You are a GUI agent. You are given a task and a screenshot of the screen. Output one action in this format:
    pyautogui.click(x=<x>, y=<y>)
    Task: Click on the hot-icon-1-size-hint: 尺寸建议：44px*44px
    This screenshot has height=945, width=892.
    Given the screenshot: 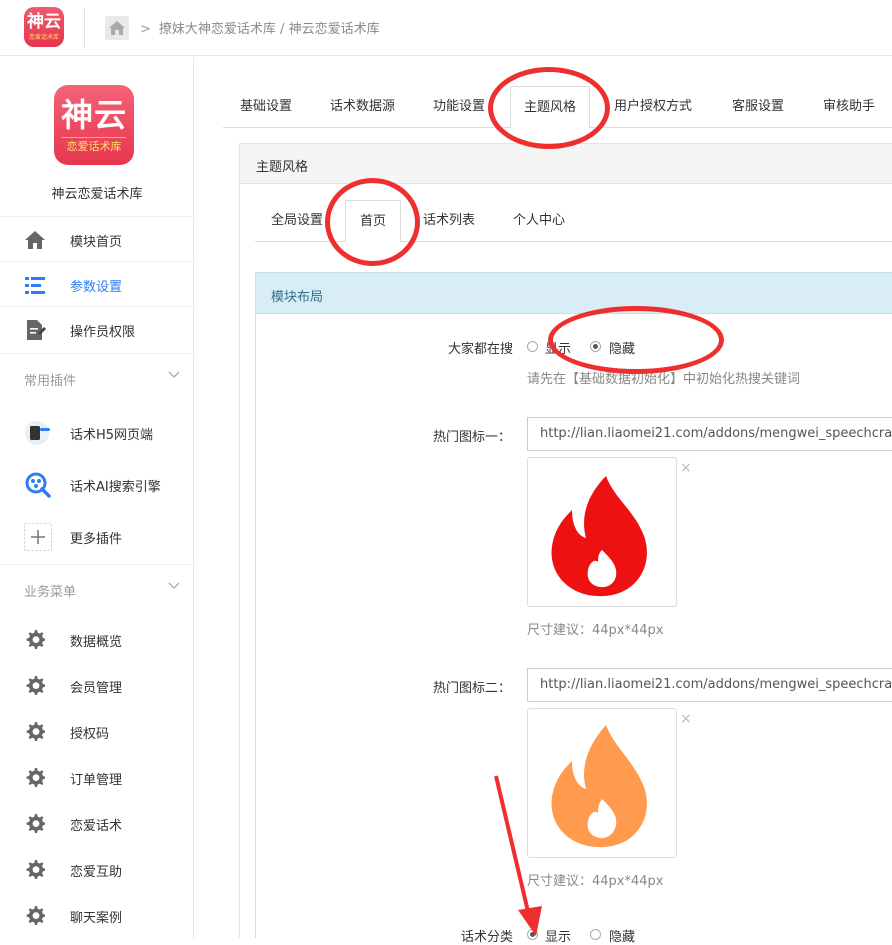 What is the action you would take?
    pyautogui.click(x=595, y=630)
    